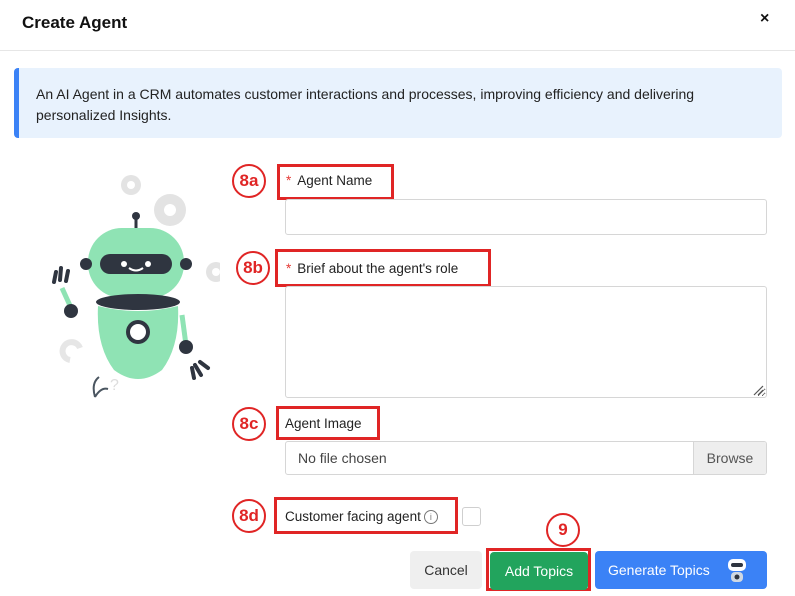 This screenshot has width=795, height=596. I want to click on annotation-badge-8d: 8d, so click(249, 516).